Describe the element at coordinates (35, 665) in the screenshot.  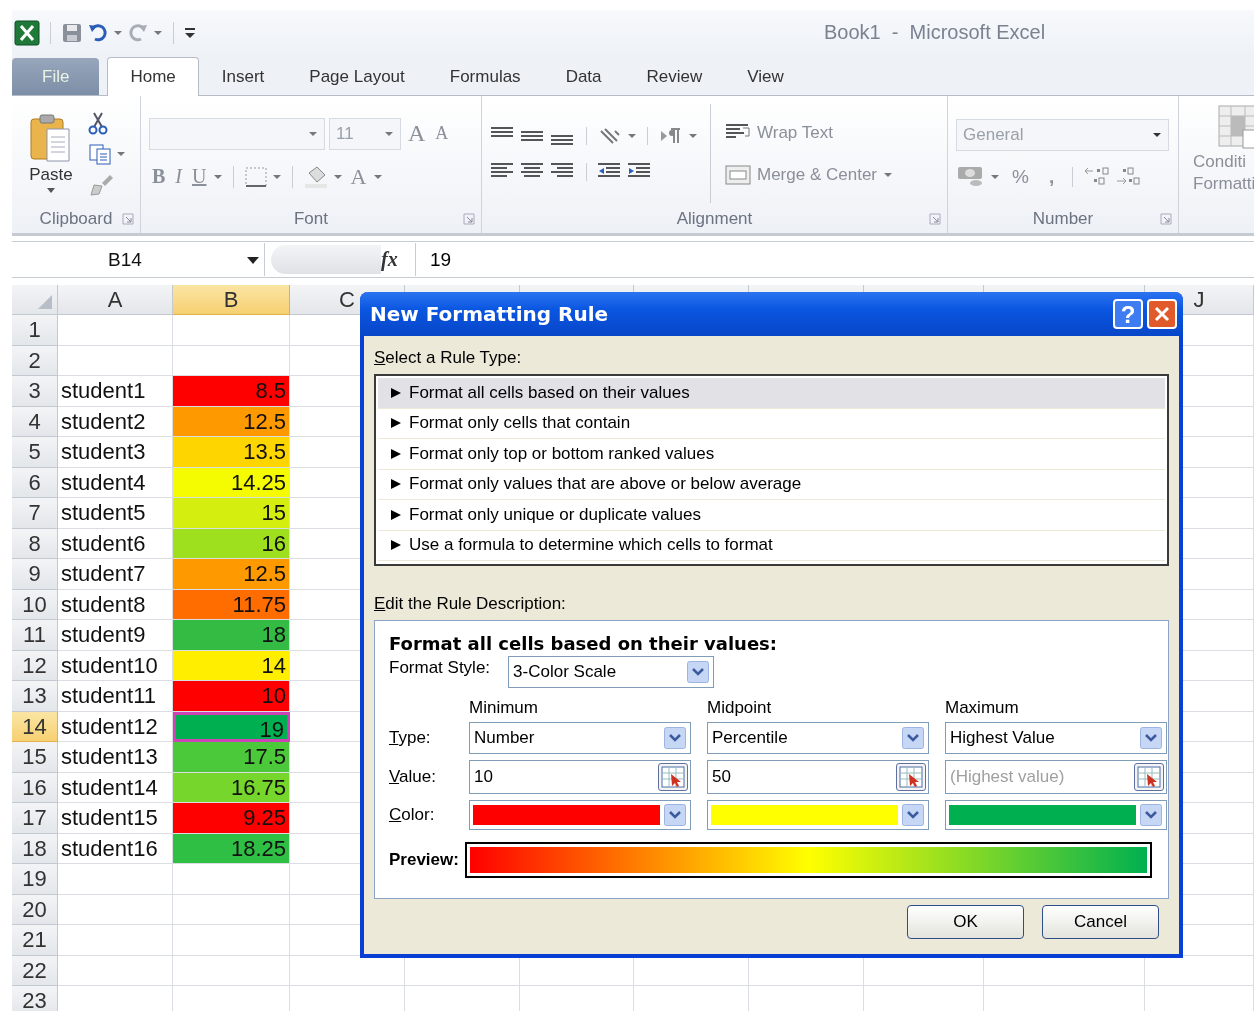
I see `row-header: 12` at that location.